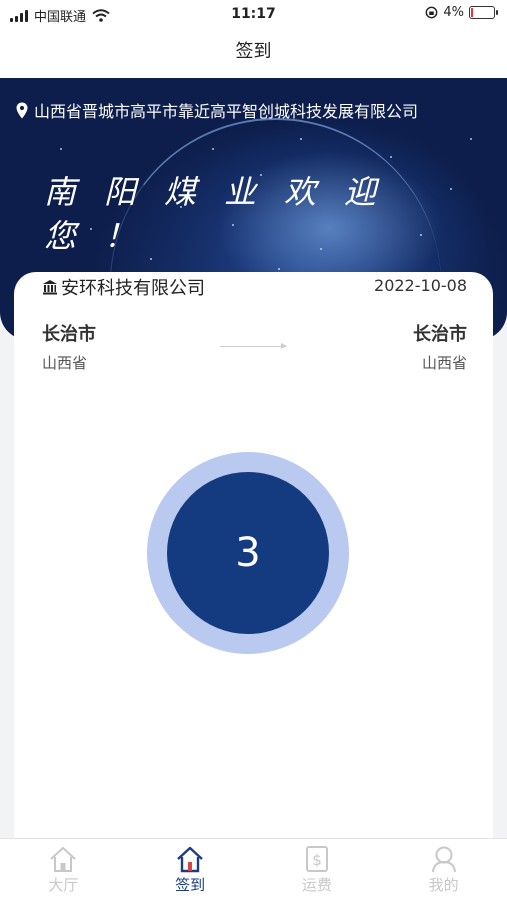 The image size is (507, 901). Describe the element at coordinates (190, 885) in the screenshot. I see `tab-checkin-label: 签到` at that location.